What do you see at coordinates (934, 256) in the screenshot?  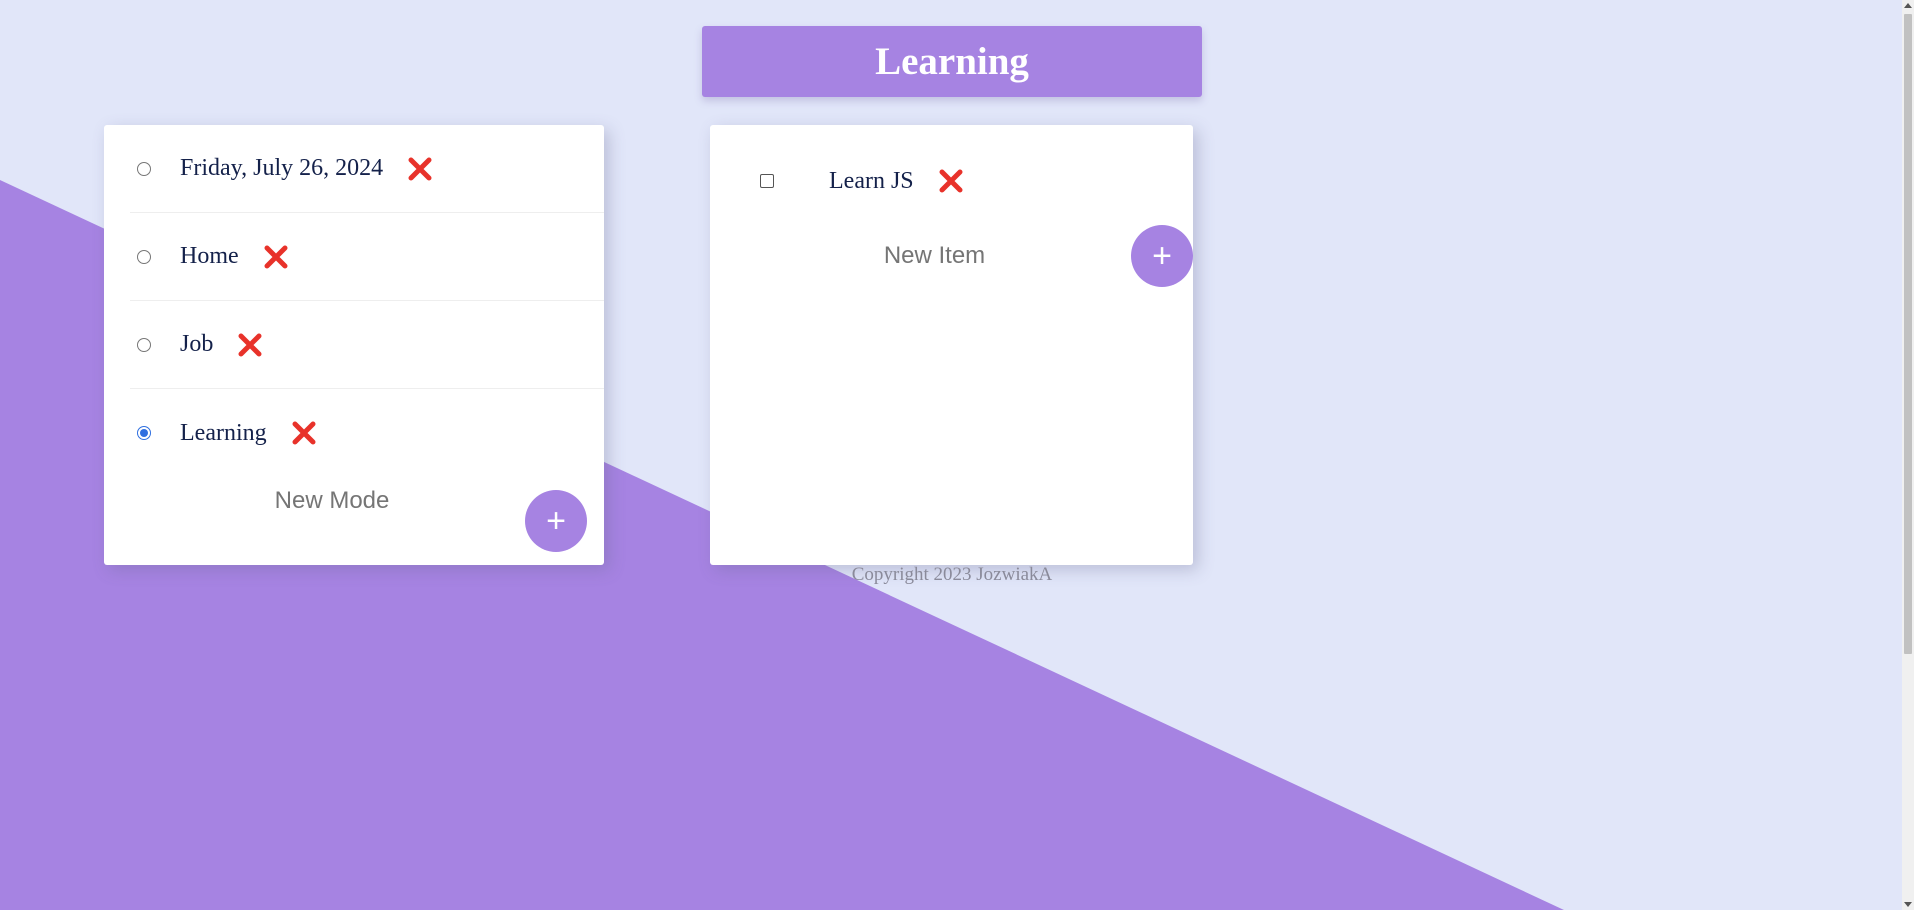 I see `new-item-input` at bounding box center [934, 256].